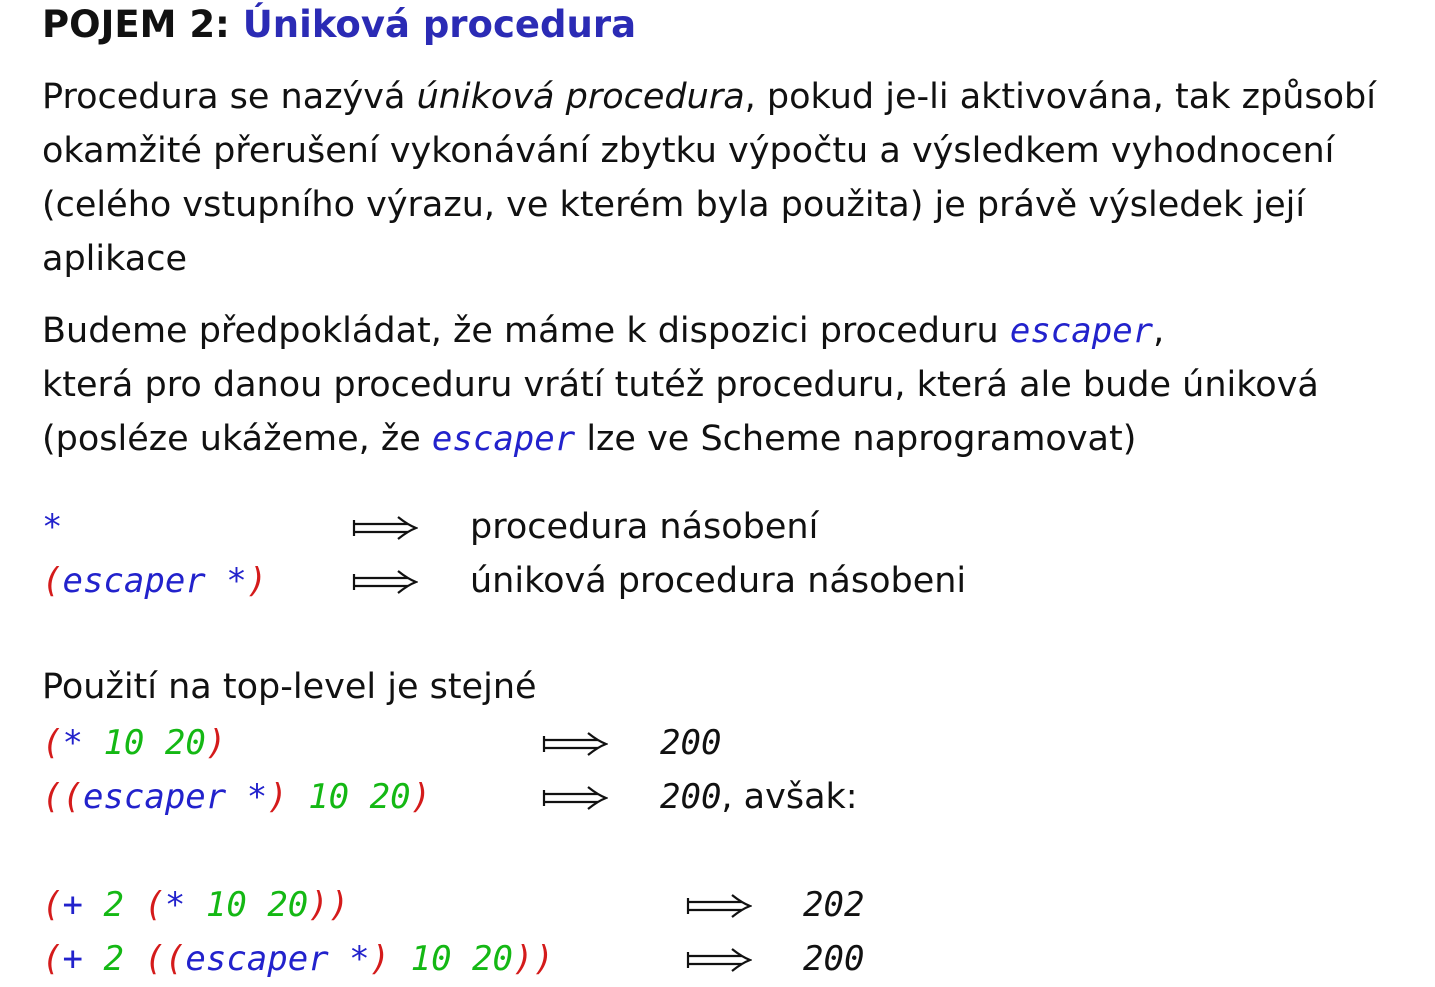 The height and width of the screenshot is (987, 1435). What do you see at coordinates (644, 527) in the screenshot?
I see `def-row-1-meaning: procedura násobení` at bounding box center [644, 527].